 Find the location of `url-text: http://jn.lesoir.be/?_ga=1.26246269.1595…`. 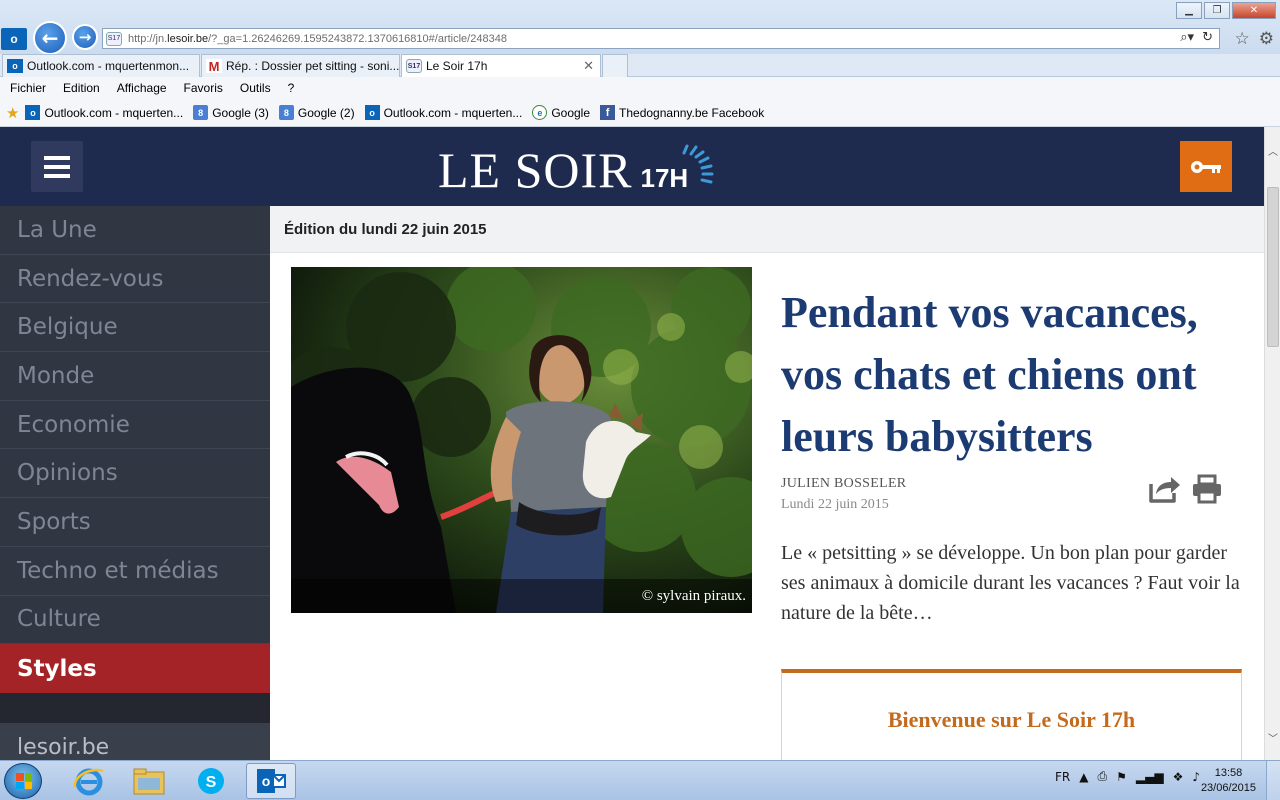

url-text: http://jn.lesoir.be/?_ga=1.26246269.1595… is located at coordinates (317, 39).